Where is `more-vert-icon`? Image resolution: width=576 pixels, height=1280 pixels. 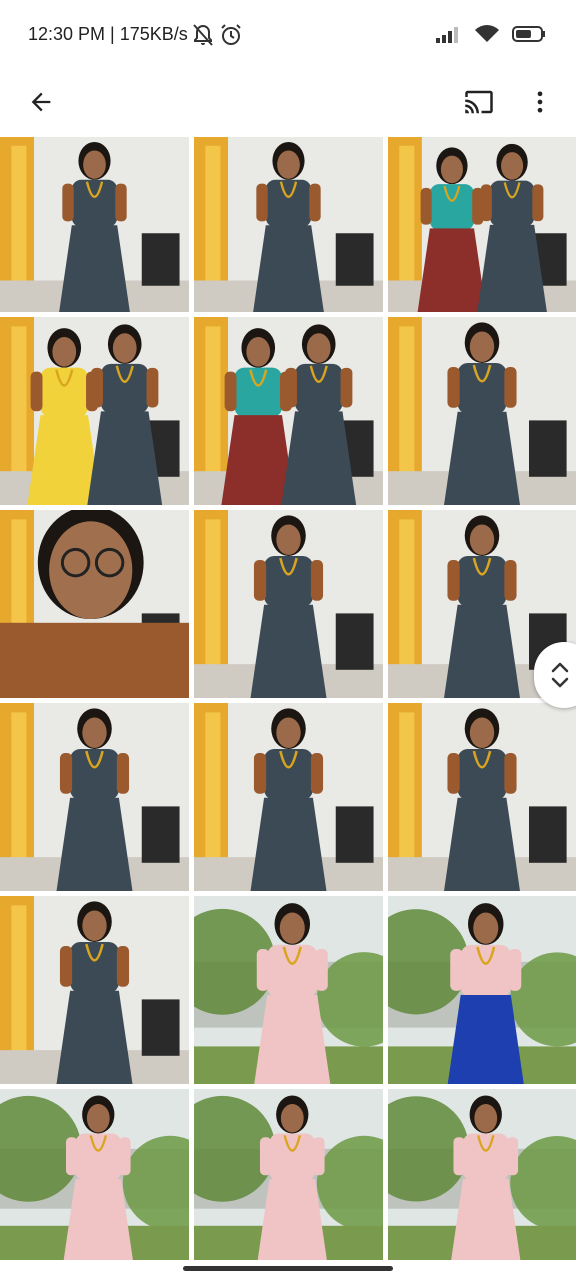
more-vert-icon is located at coordinates (540, 102).